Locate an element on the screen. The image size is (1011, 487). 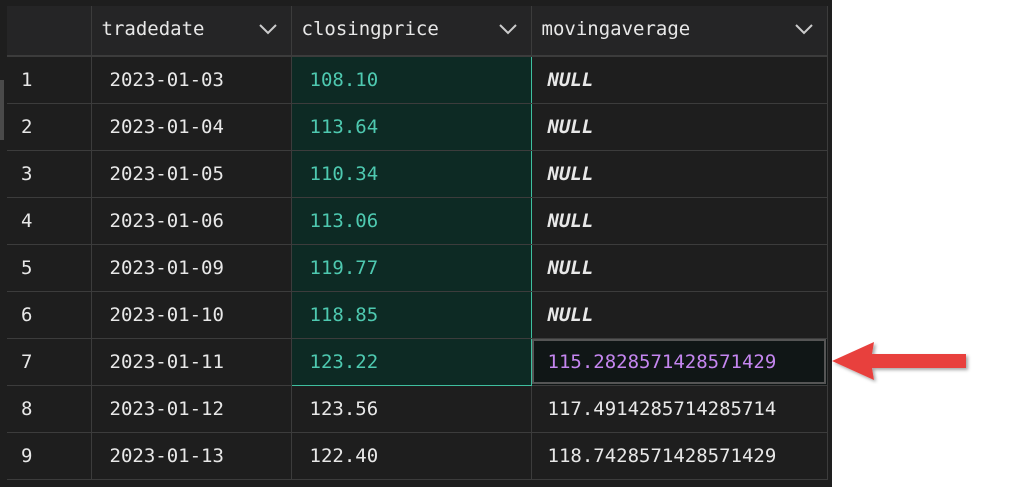
table-row: 3 2023-01-05 110.34 NULL is located at coordinates (417, 174).